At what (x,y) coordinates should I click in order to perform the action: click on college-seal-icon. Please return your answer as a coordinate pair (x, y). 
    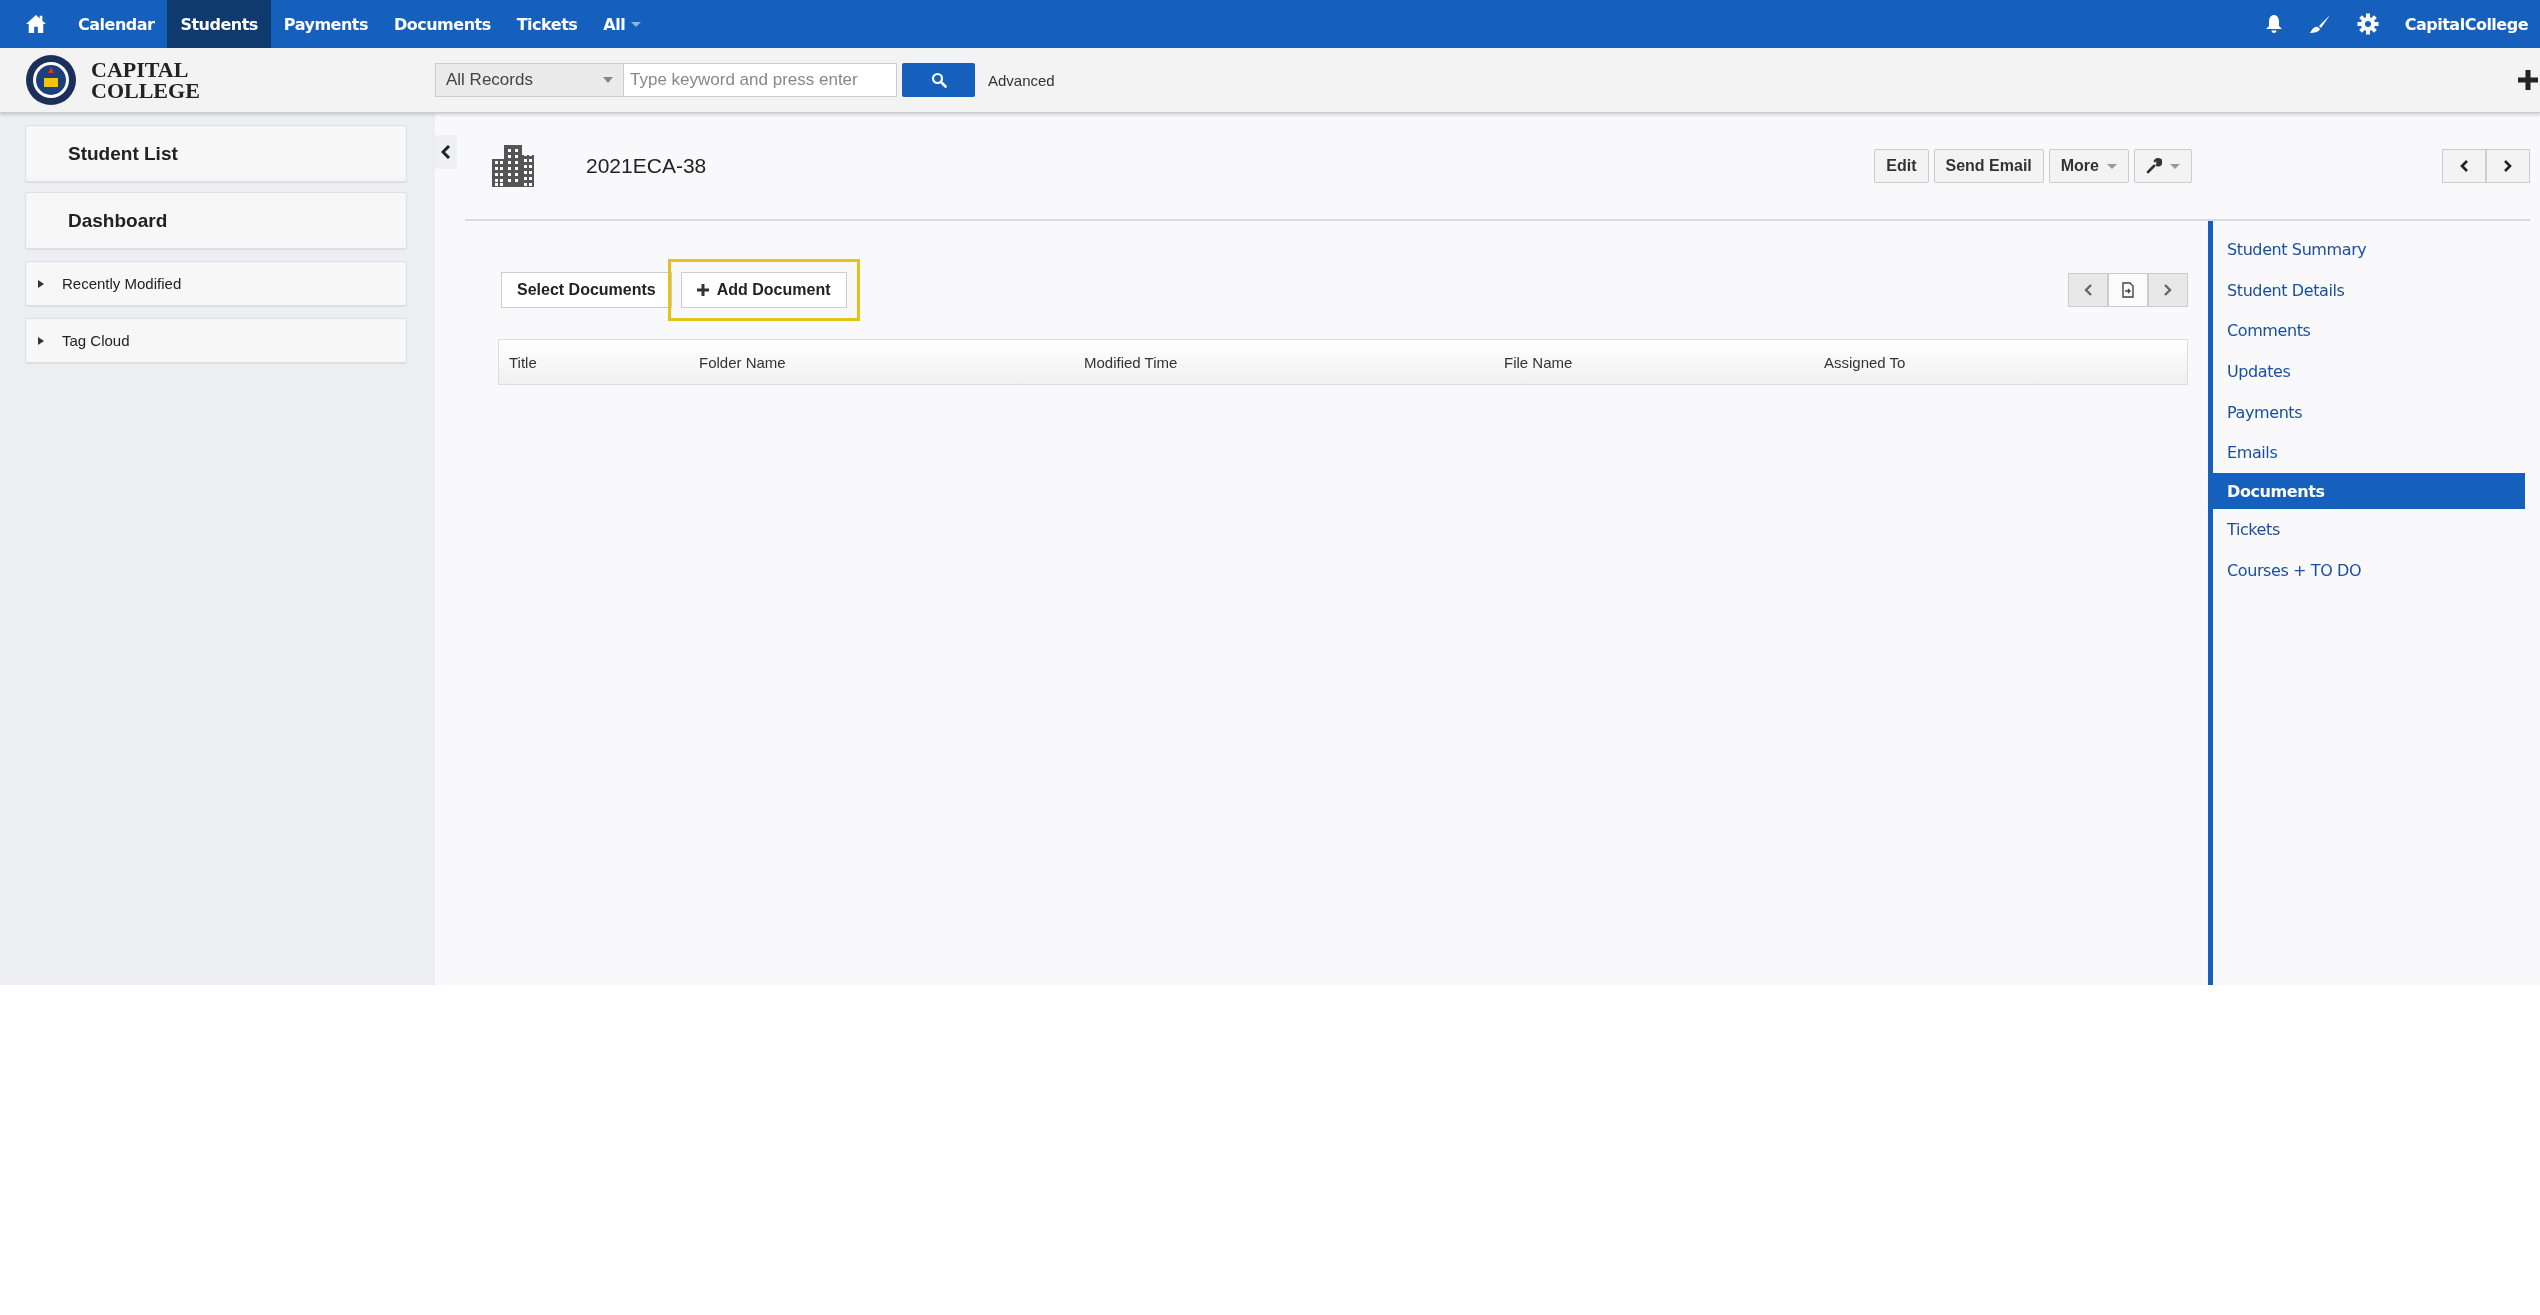
    Looking at the image, I should click on (51, 80).